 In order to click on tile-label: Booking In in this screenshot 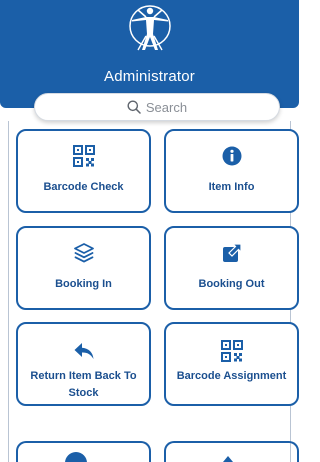, I will do `click(83, 284)`.